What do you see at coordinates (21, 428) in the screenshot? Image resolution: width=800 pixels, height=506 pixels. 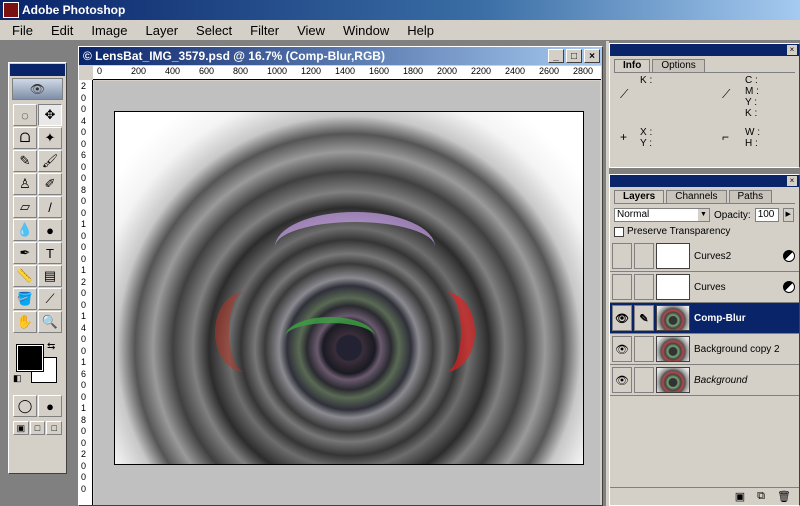 I see `standard-screen-icon: ▣` at bounding box center [21, 428].